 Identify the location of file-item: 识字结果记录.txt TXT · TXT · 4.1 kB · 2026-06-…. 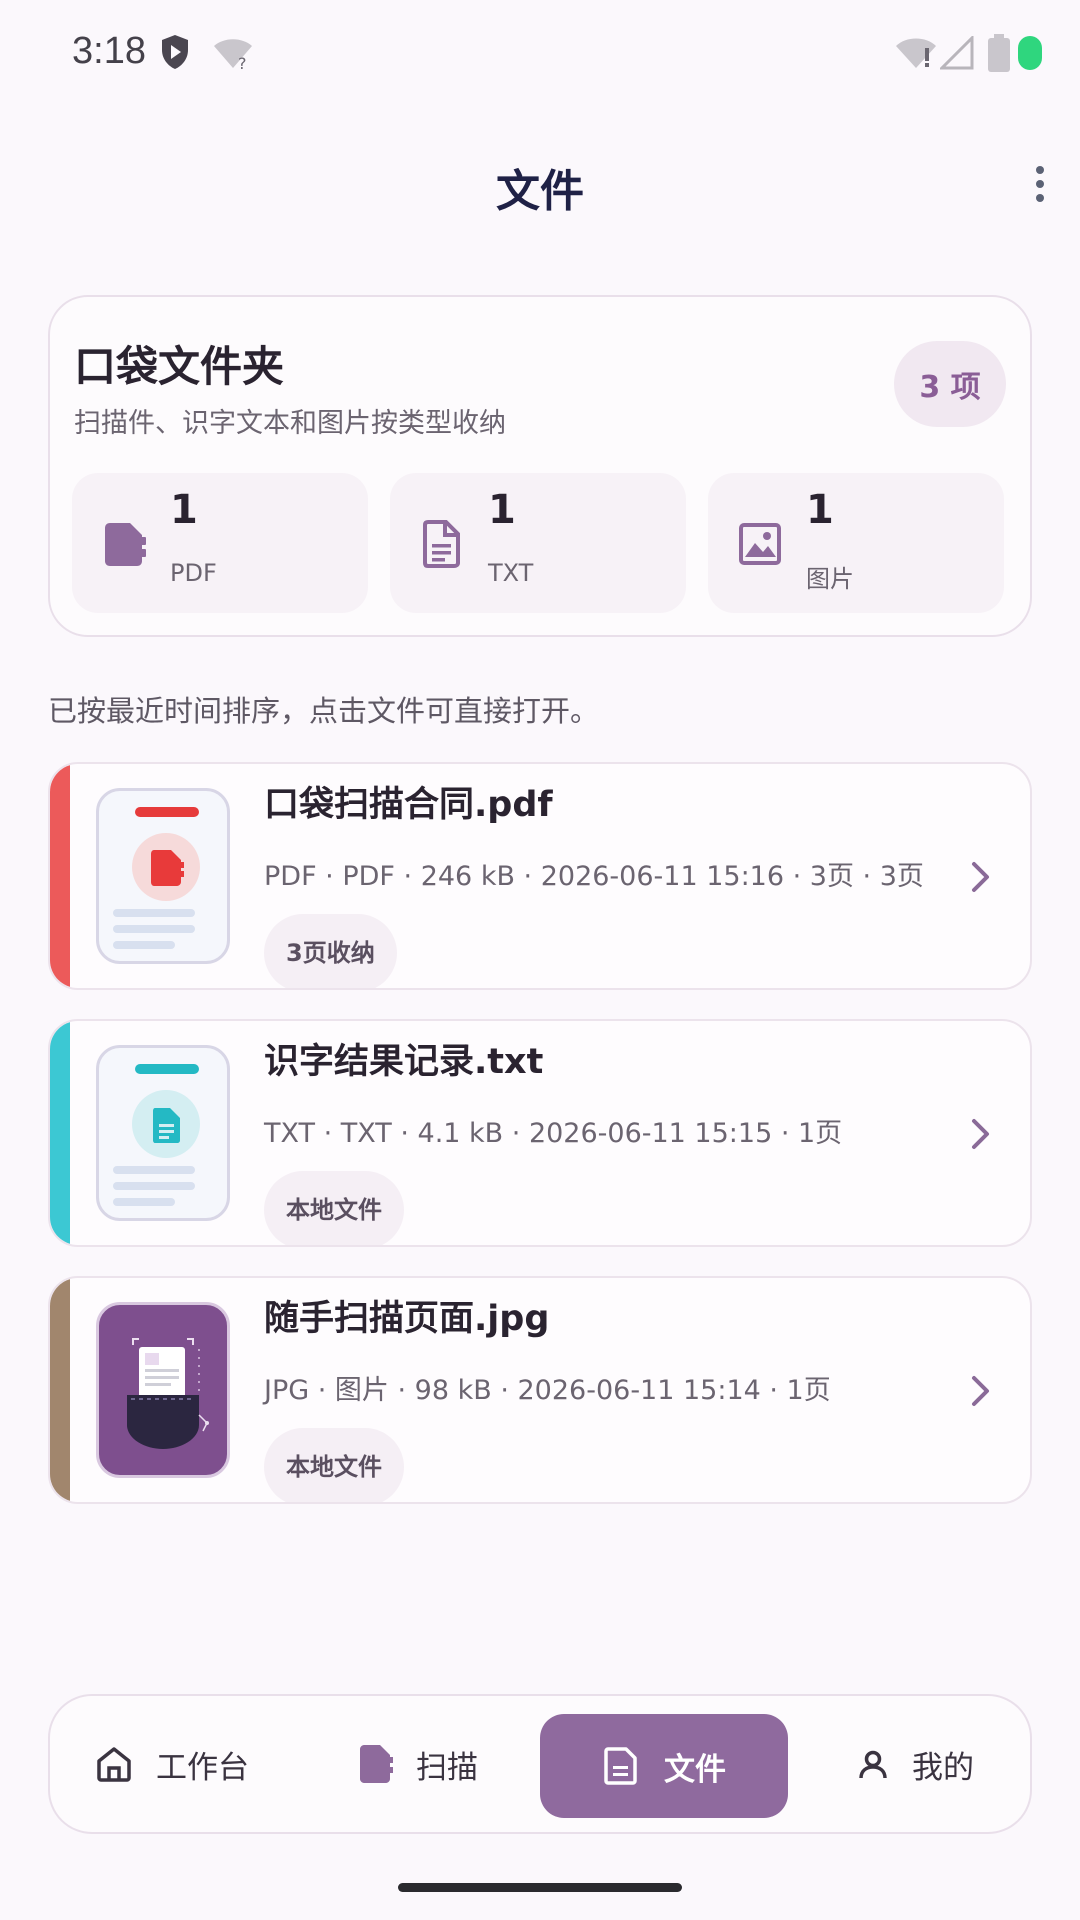
(540, 1133).